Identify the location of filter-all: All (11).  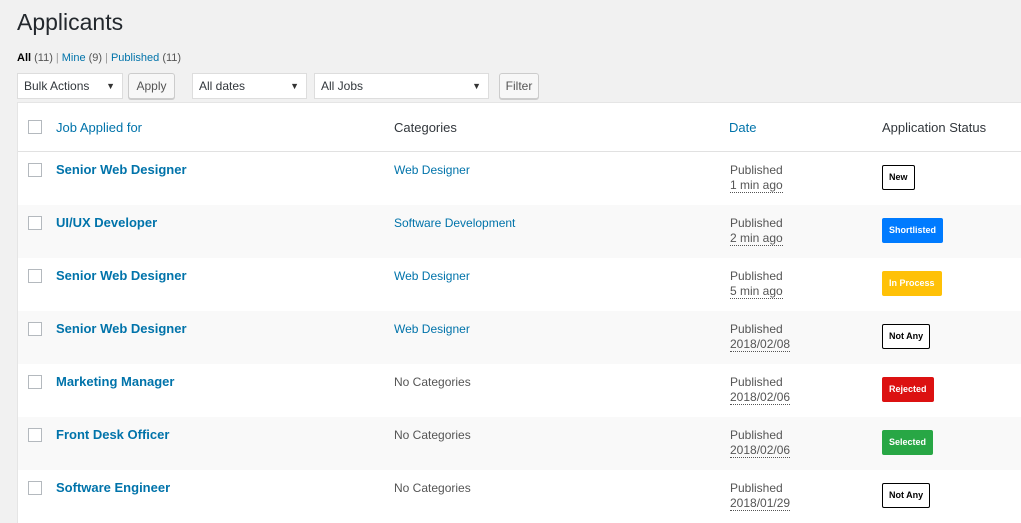
(35, 58).